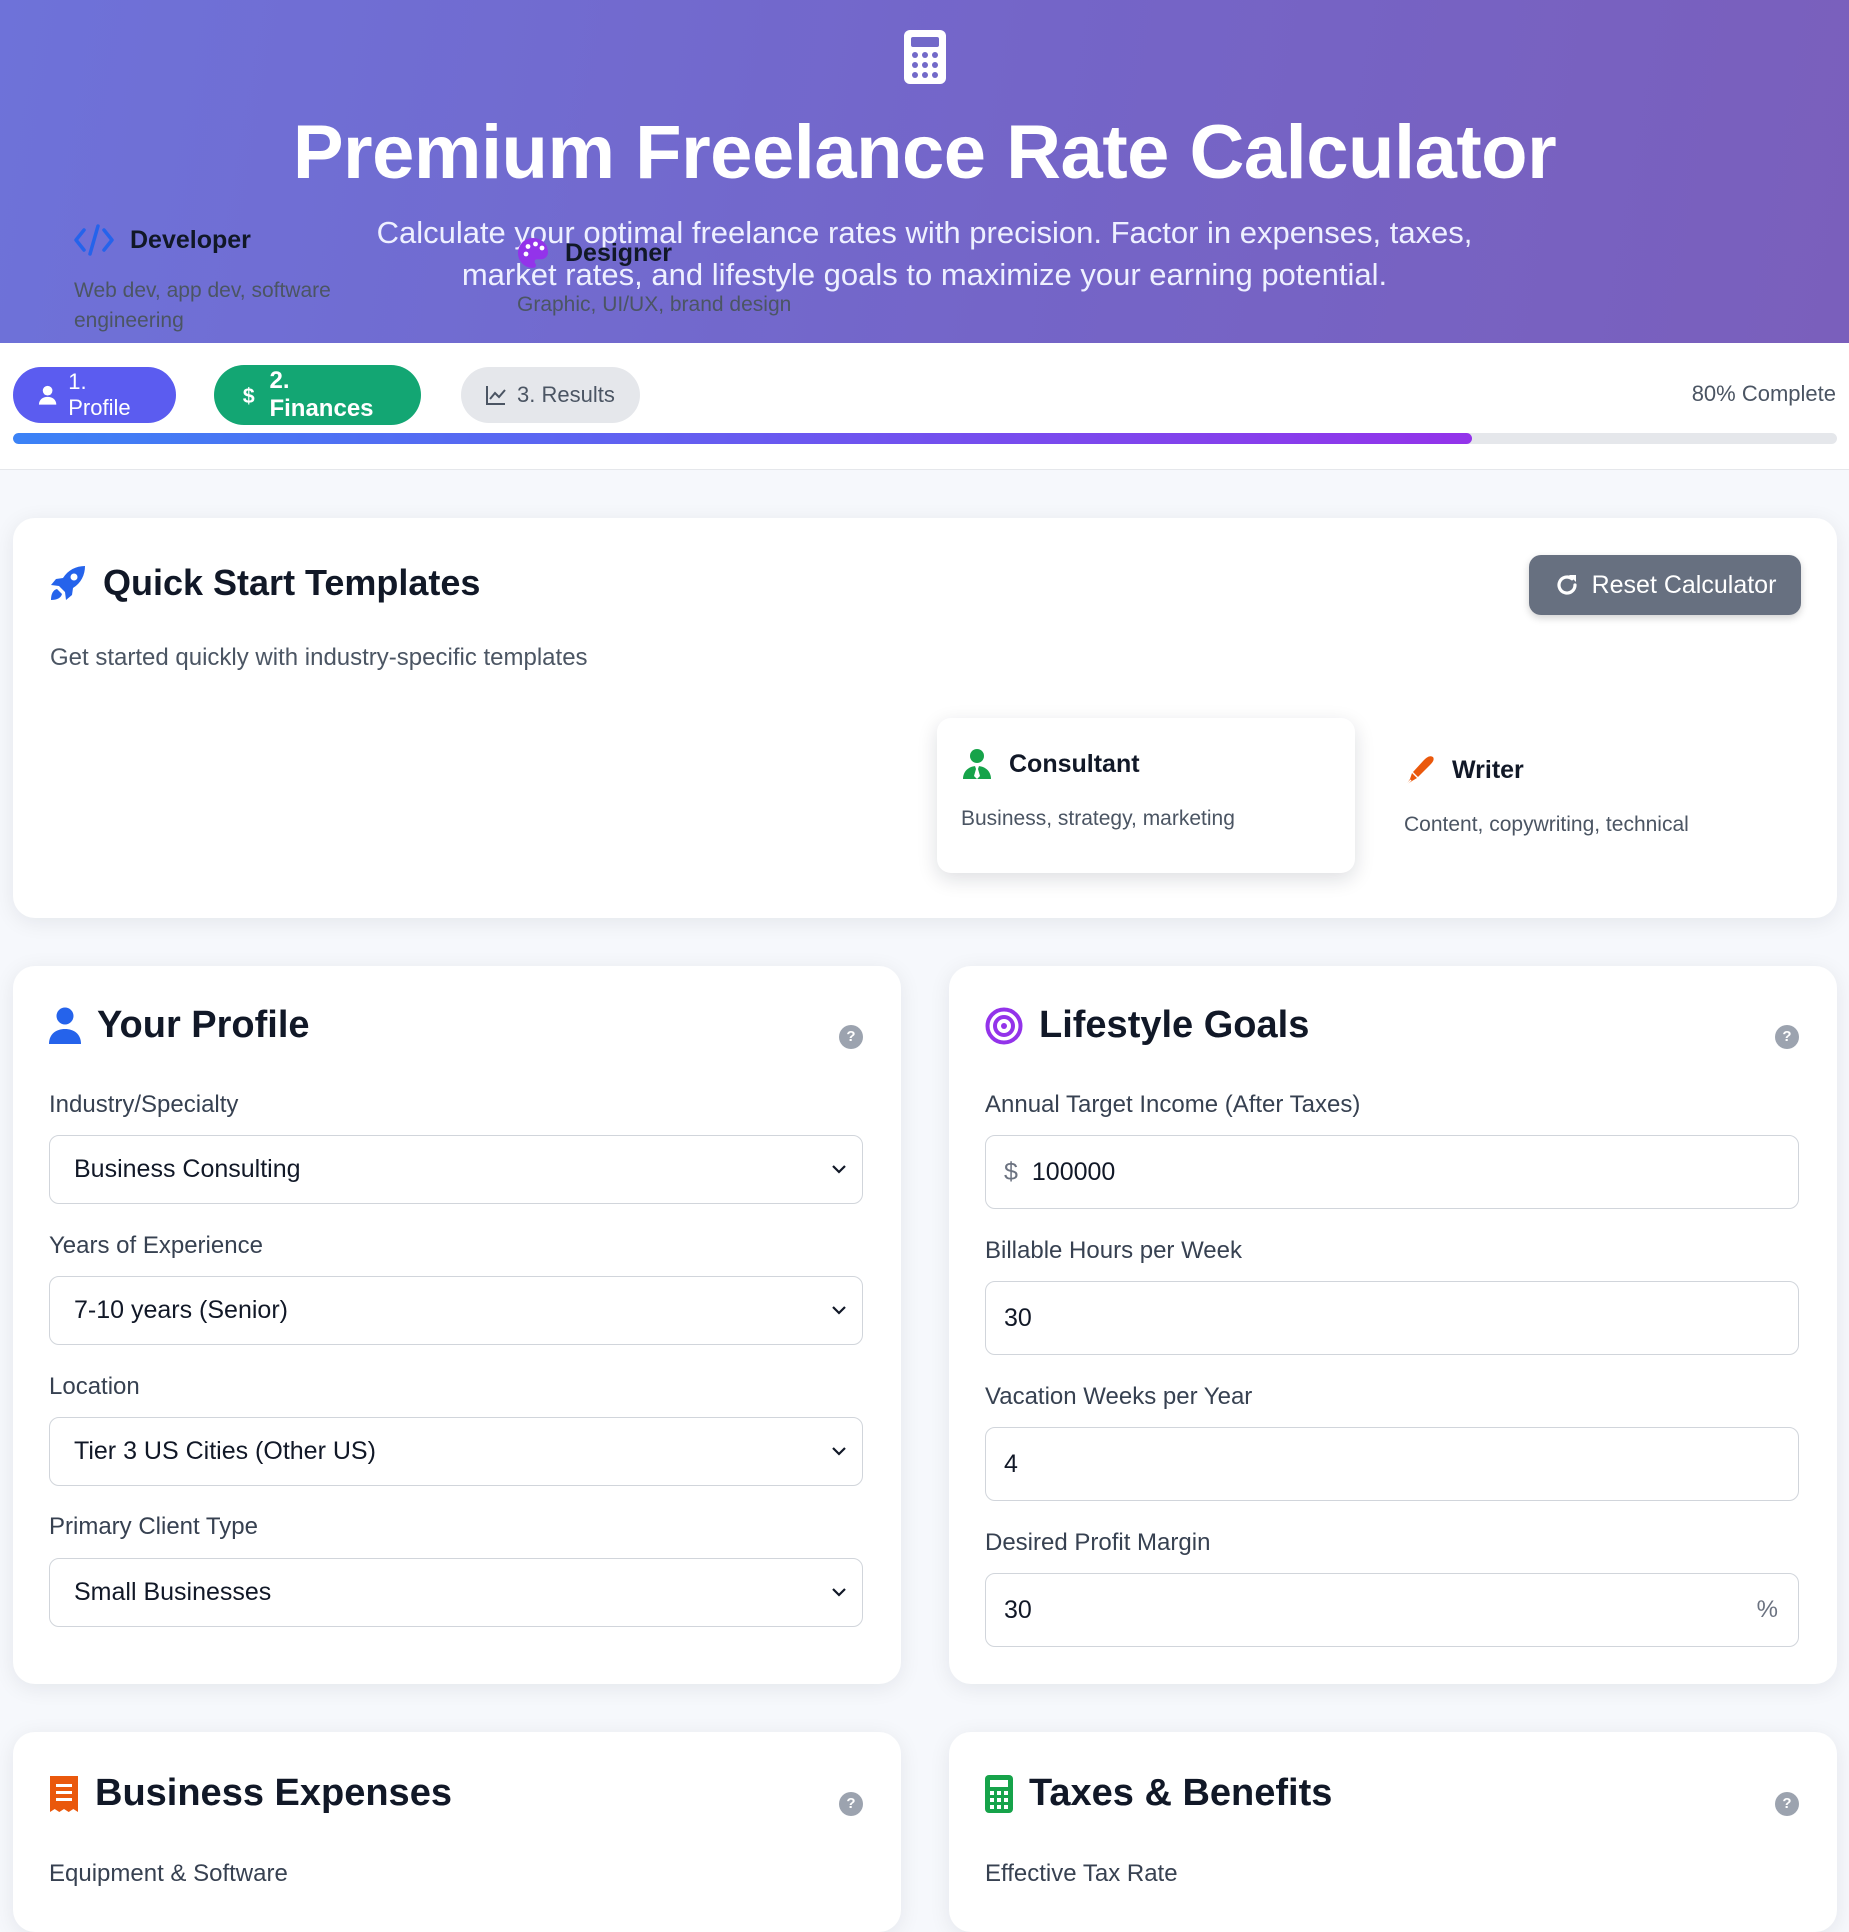 The width and height of the screenshot is (1849, 1932). Describe the element at coordinates (1787, 1037) in the screenshot. I see `goals-help-icon: ?` at that location.